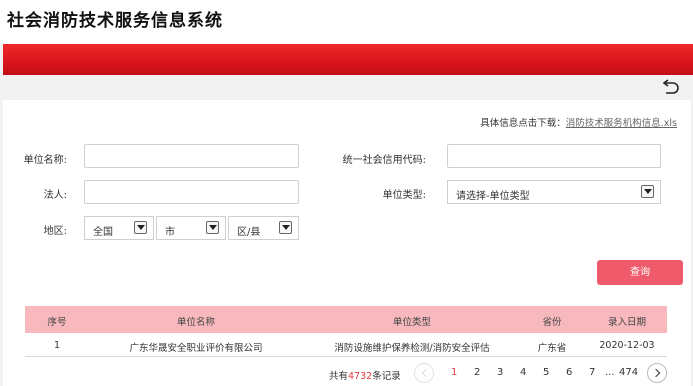 This screenshot has height=386, width=693. What do you see at coordinates (360, 376) in the screenshot?
I see `total-count: 4732` at bounding box center [360, 376].